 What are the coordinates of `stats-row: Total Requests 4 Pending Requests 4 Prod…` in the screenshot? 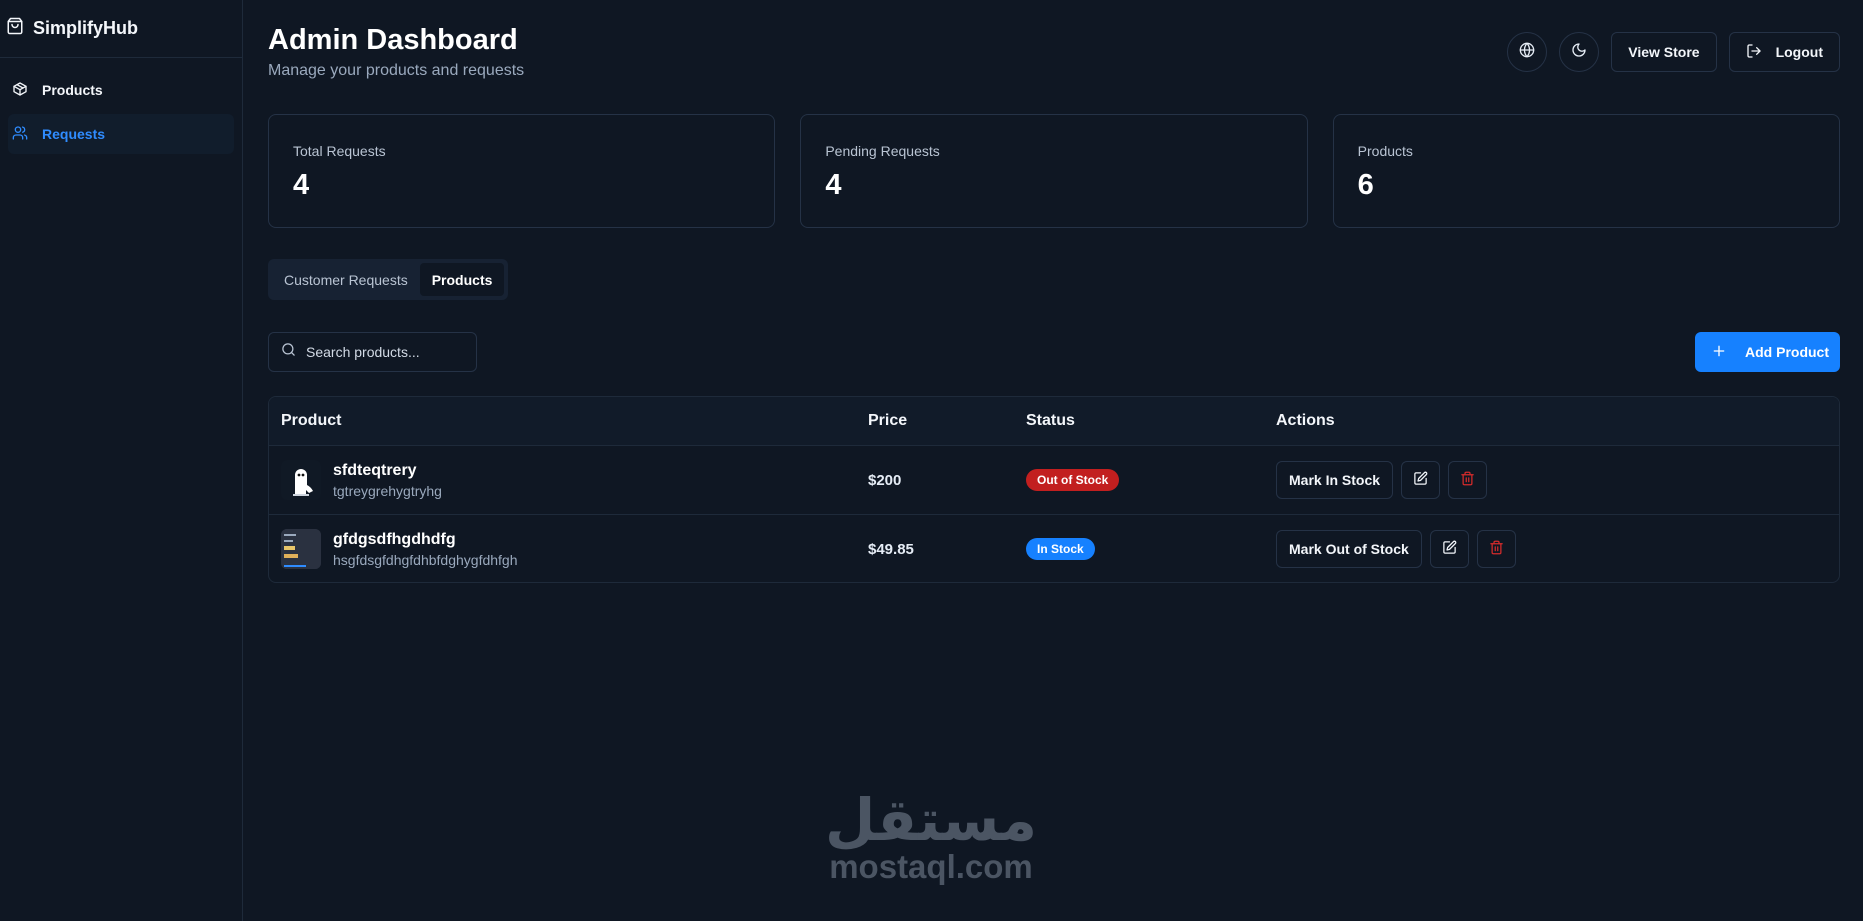 It's located at (1054, 171).